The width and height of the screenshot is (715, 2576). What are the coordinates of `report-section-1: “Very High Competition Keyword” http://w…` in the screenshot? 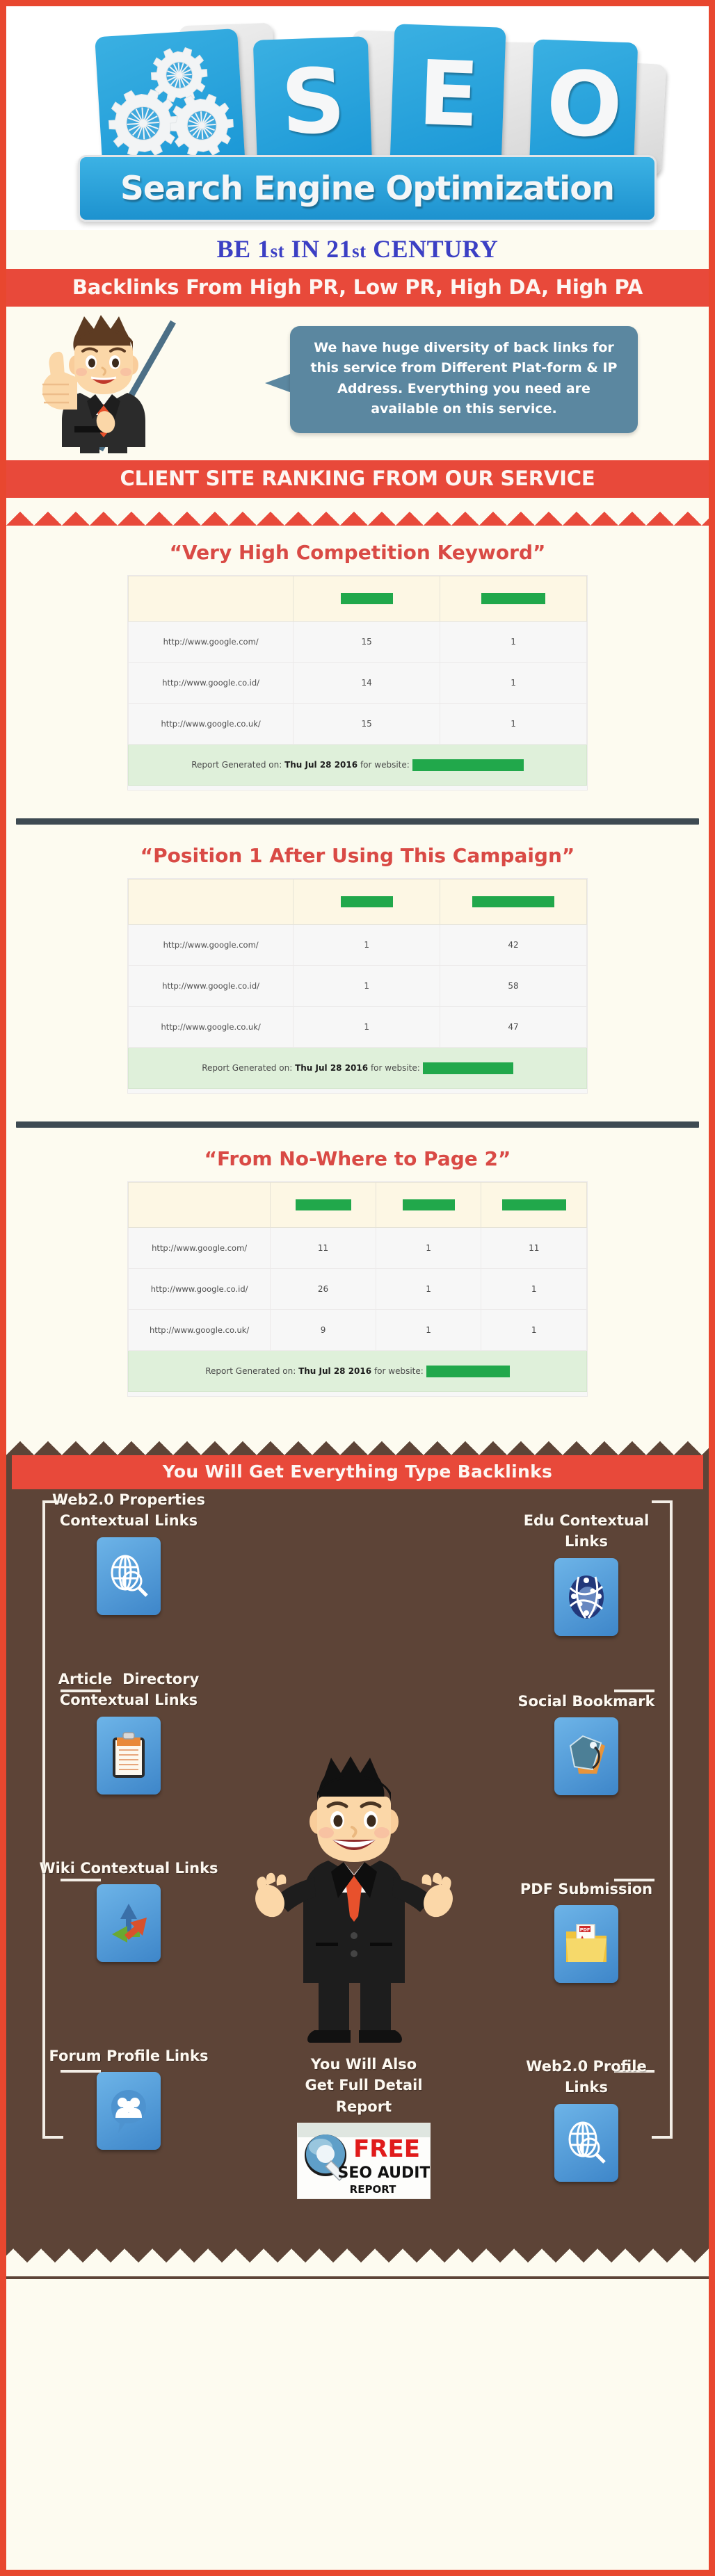 It's located at (357, 664).